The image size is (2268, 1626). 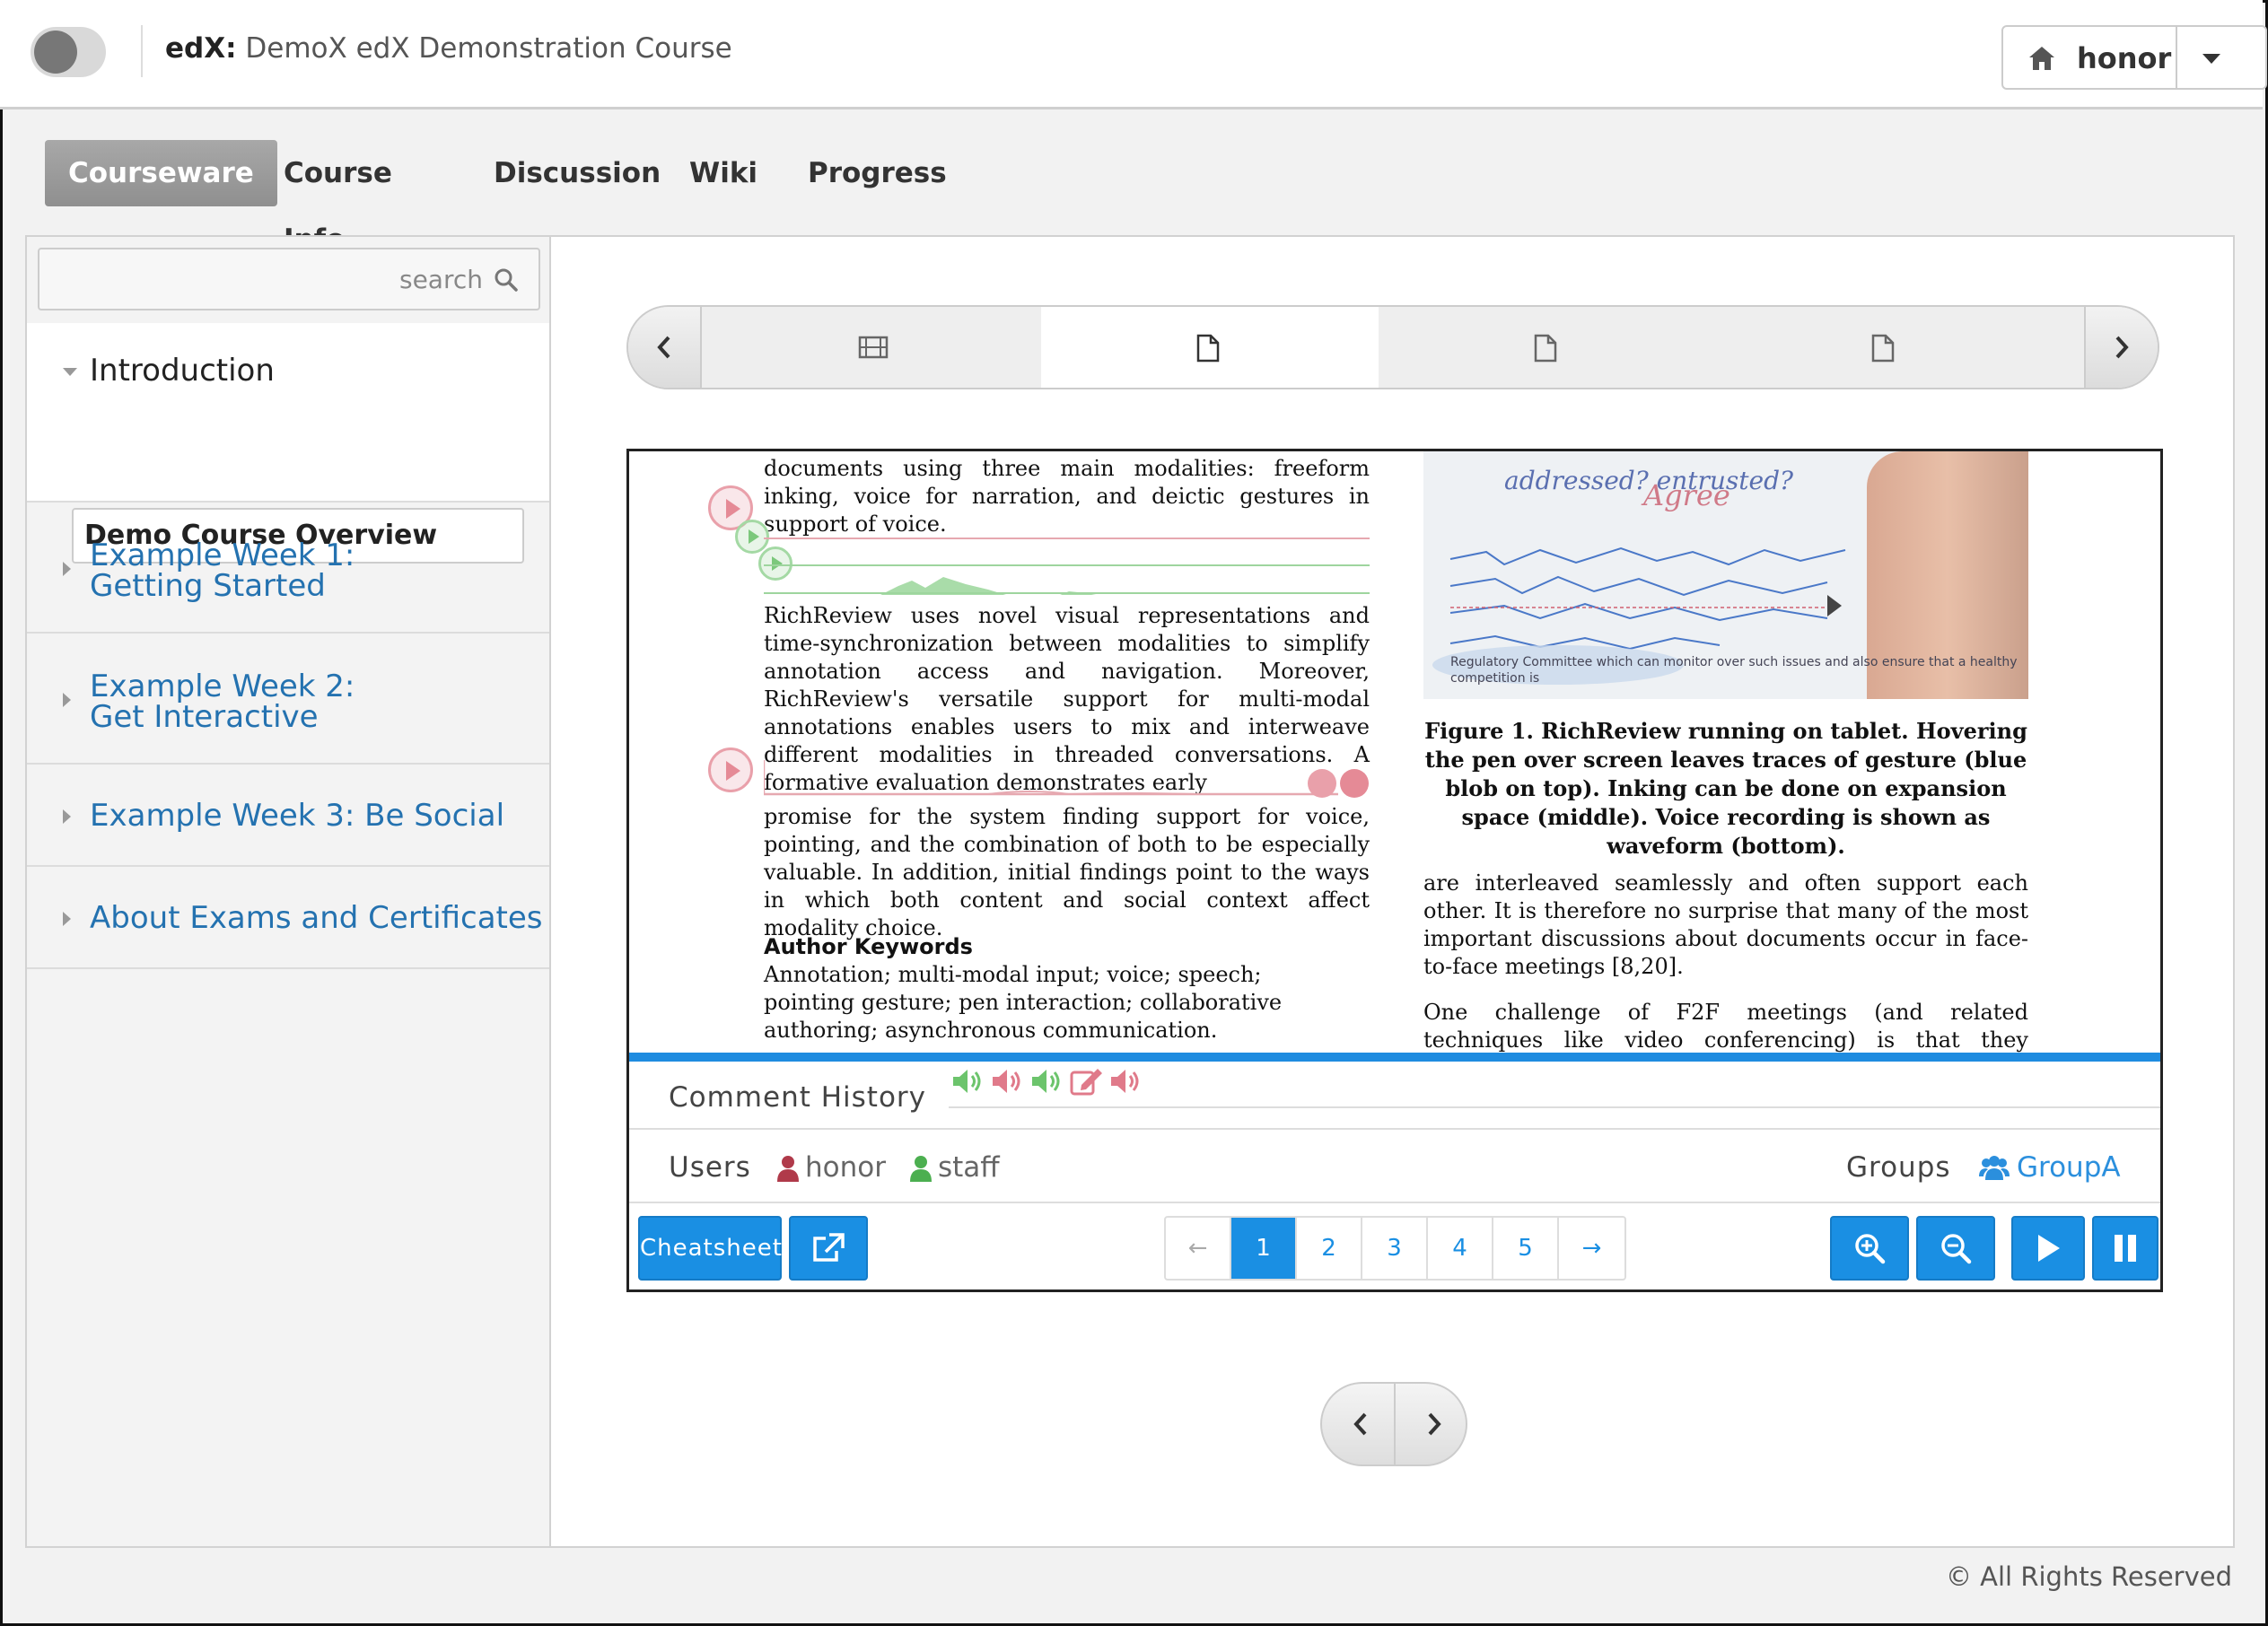 I want to click on footer-copyright: © All Rights Reserved, so click(x=2088, y=1576).